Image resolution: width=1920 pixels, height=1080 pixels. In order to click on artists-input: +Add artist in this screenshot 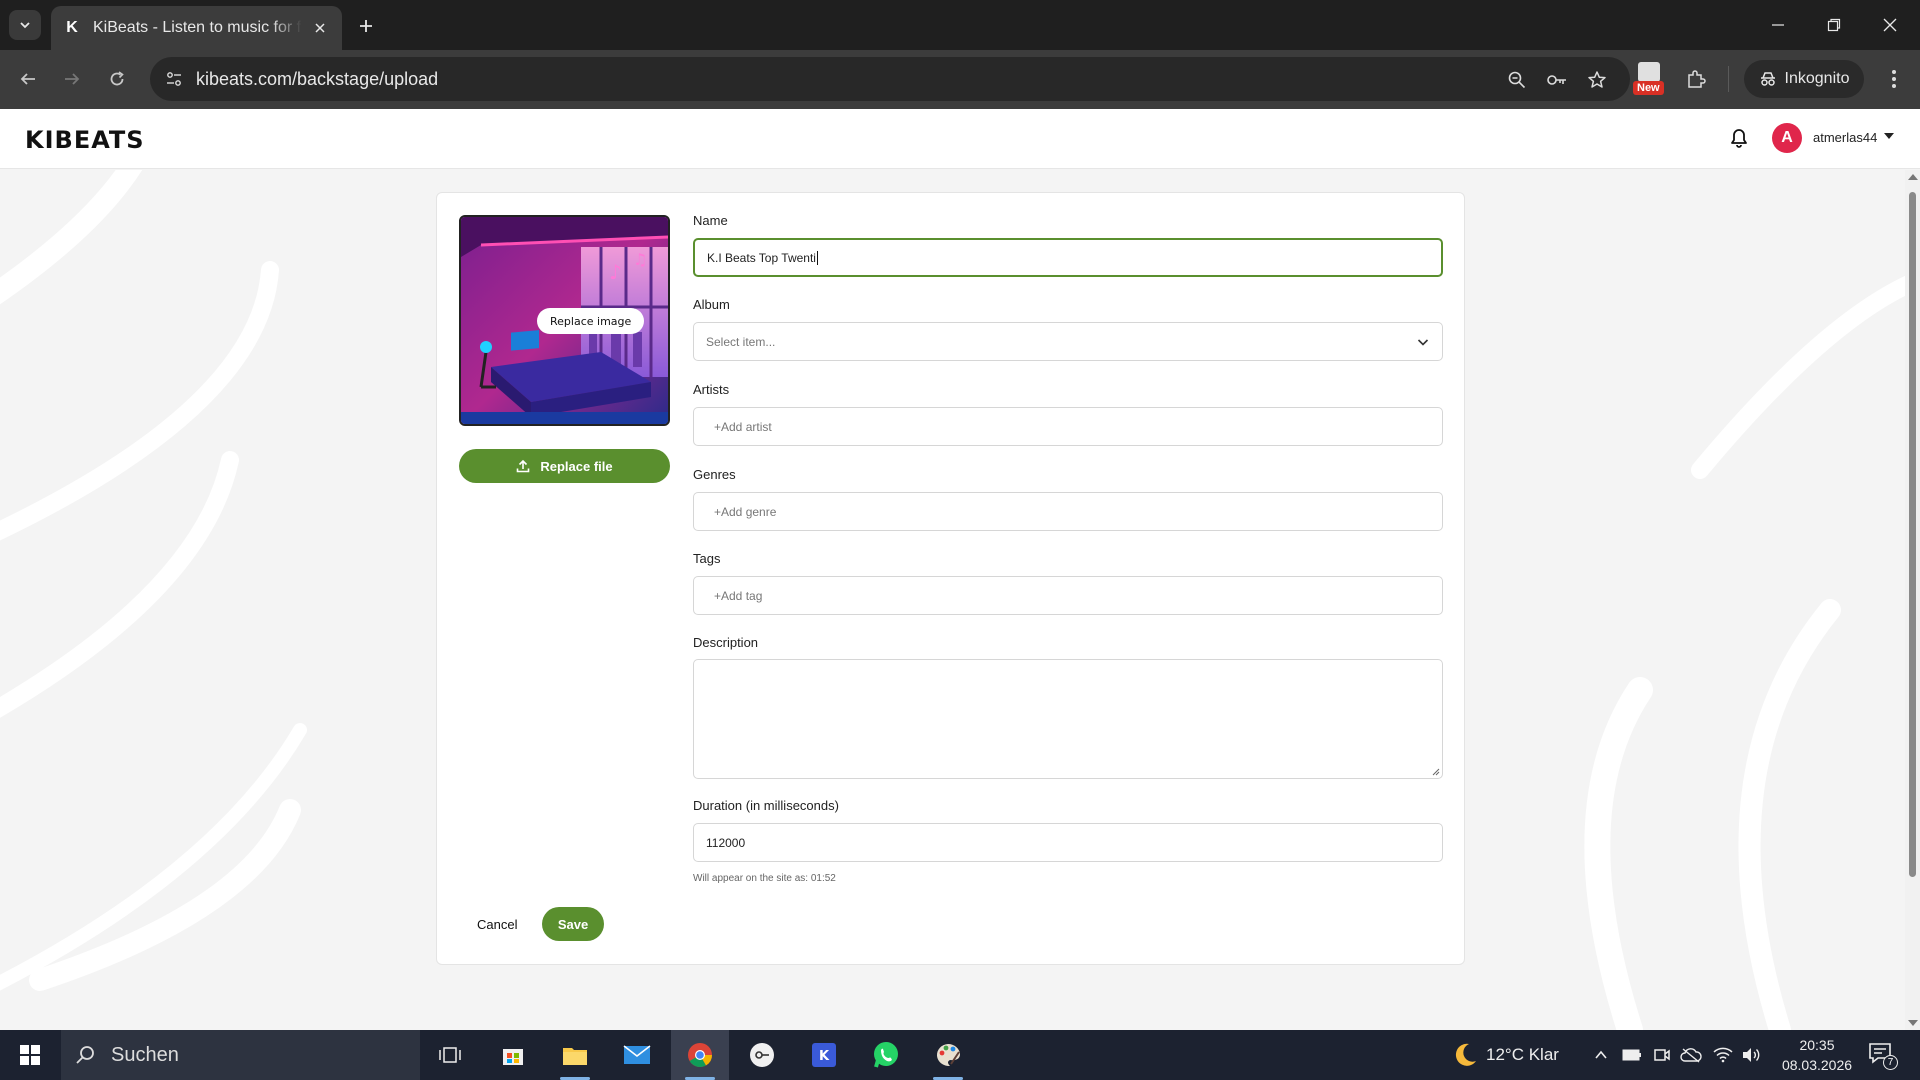, I will do `click(1068, 426)`.